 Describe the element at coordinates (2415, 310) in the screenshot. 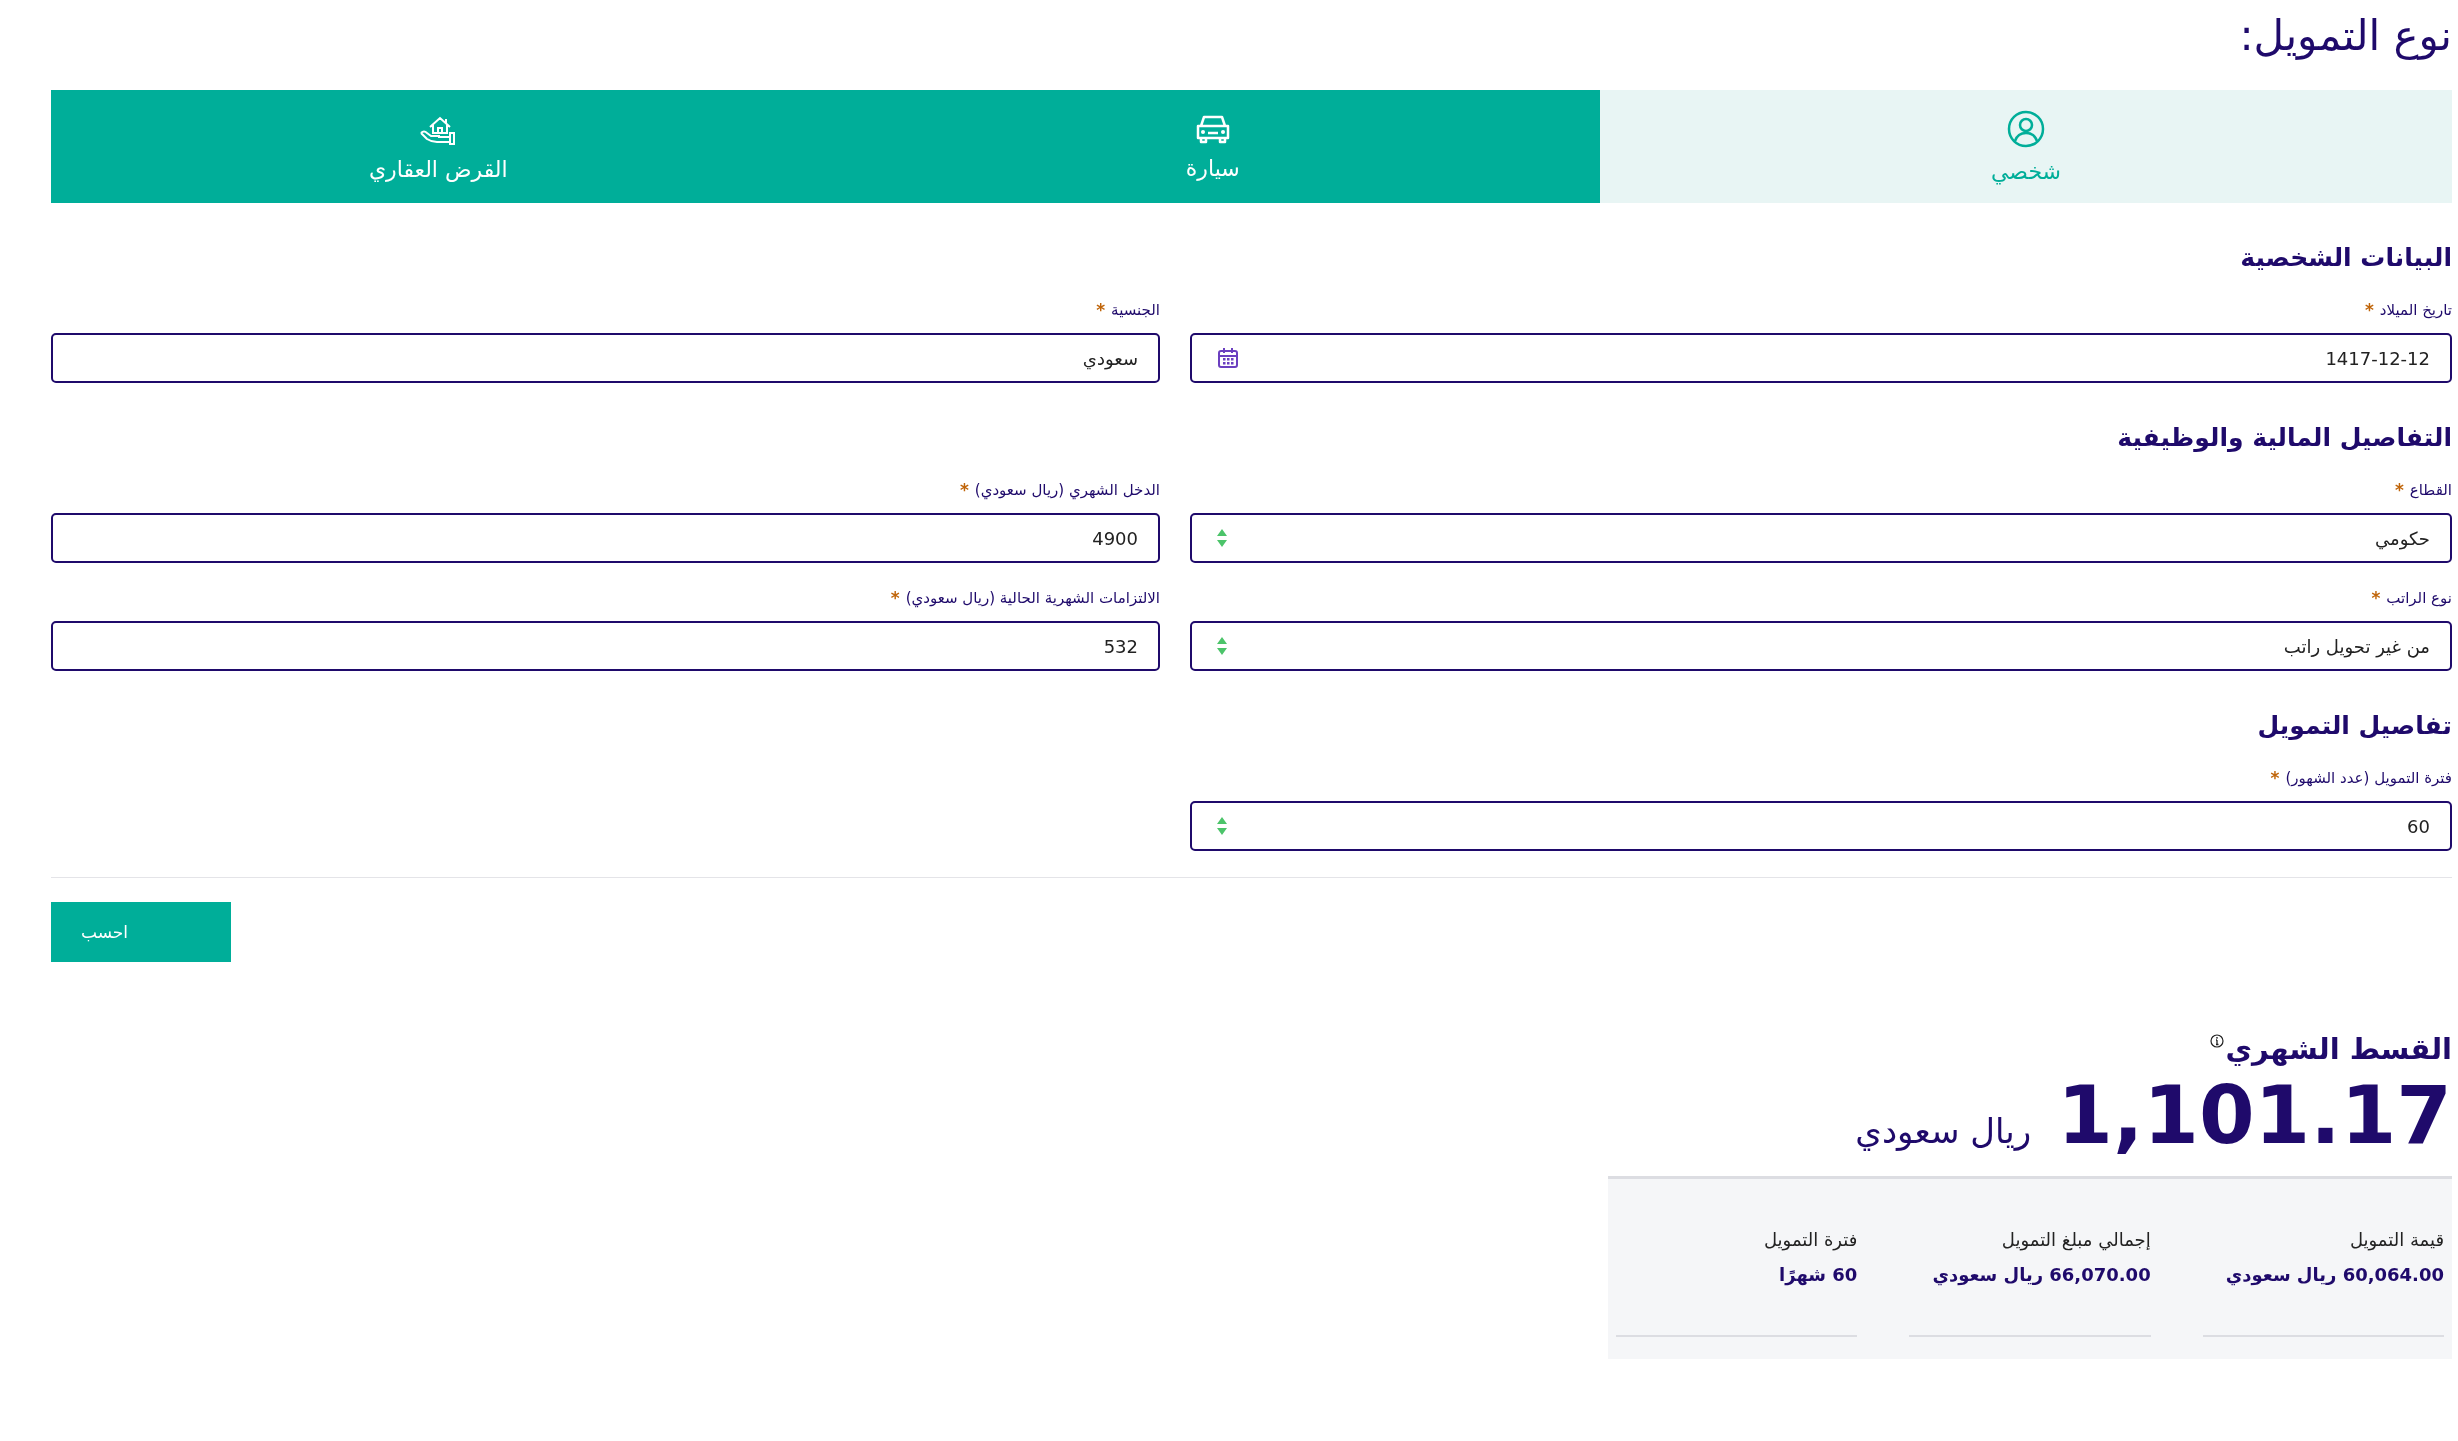

I see `field-label: تاريخ الميلاد` at that location.